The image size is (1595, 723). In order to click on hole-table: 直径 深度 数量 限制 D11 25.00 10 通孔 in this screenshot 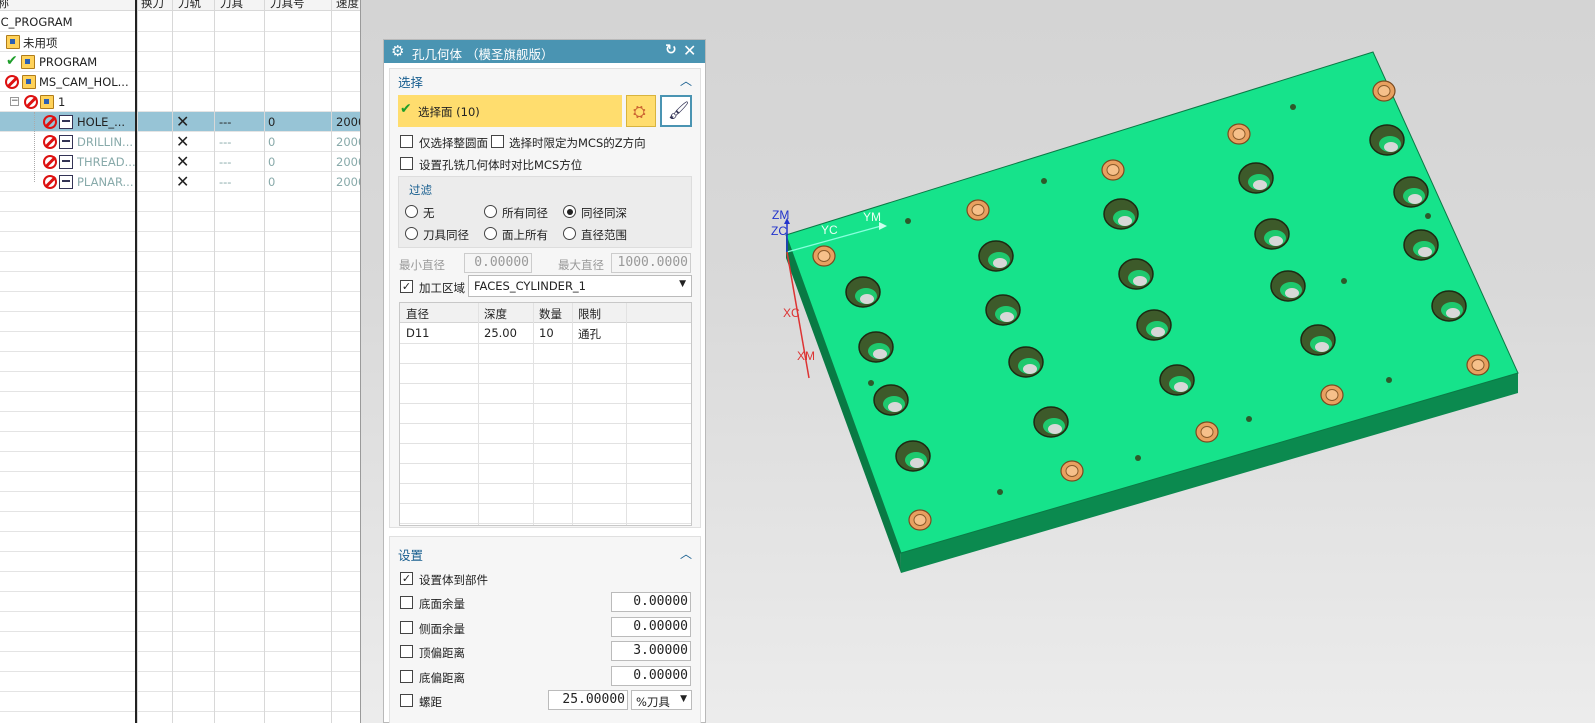, I will do `click(545, 414)`.